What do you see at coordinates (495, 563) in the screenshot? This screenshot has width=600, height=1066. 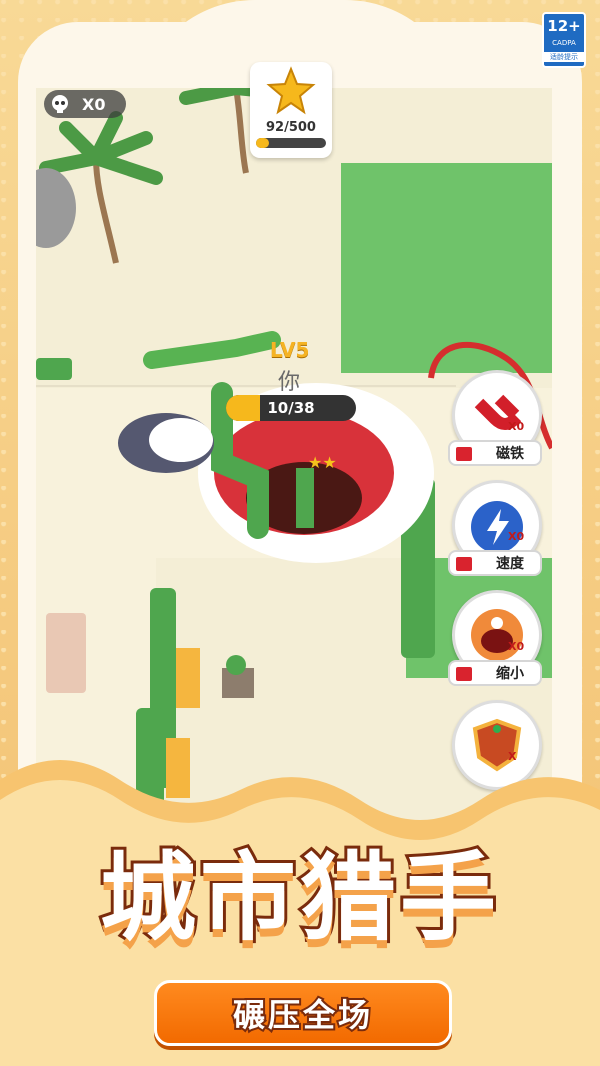 I see `powerup-speed-button: 速度` at bounding box center [495, 563].